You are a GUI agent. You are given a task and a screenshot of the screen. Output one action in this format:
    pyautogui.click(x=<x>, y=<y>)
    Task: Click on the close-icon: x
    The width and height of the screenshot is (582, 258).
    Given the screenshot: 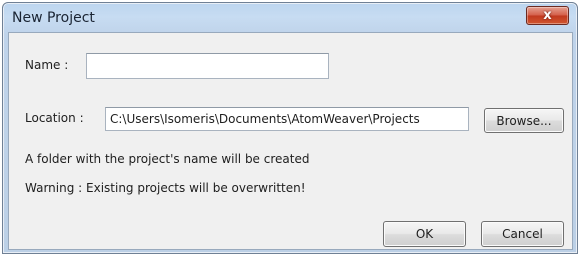 What is the action you would take?
    pyautogui.click(x=547, y=15)
    